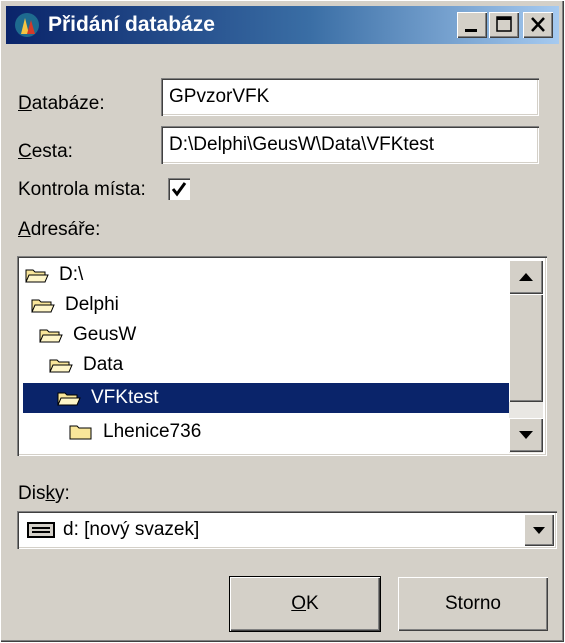 The width and height of the screenshot is (565, 643). Describe the element at coordinates (473, 604) in the screenshot. I see `cancel-button: Storno` at that location.